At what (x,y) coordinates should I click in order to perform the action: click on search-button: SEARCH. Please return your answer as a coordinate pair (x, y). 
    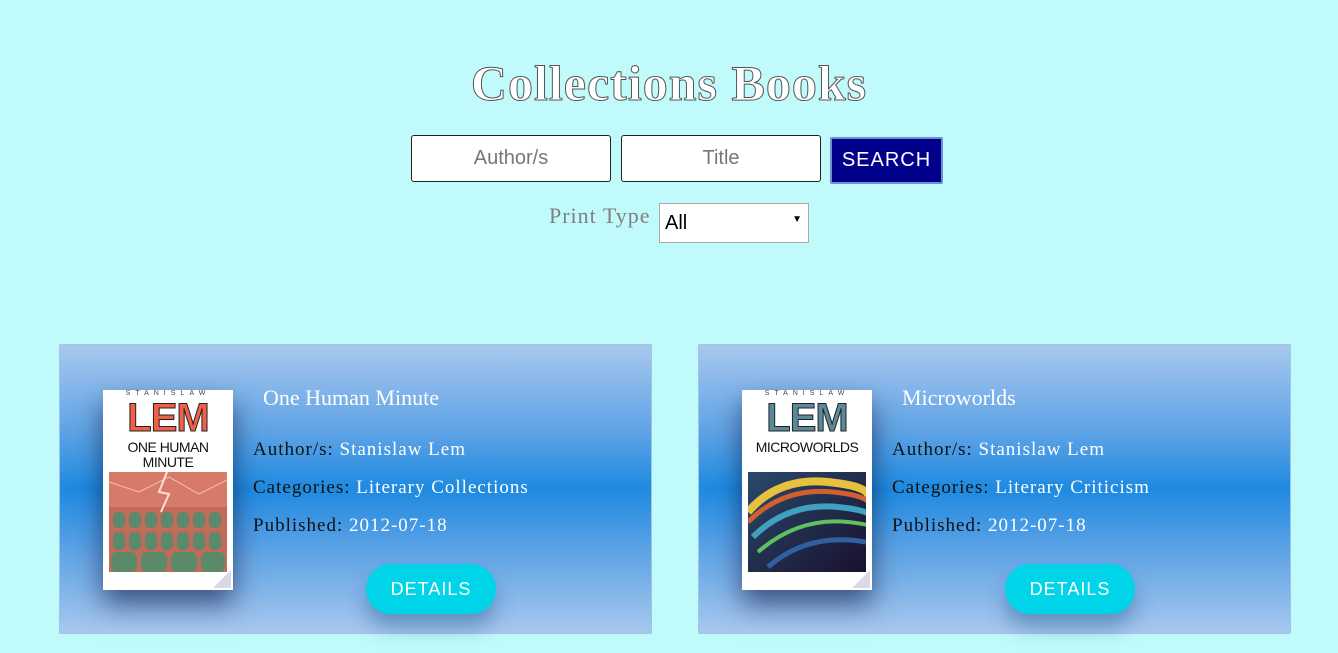
    Looking at the image, I should click on (886, 160).